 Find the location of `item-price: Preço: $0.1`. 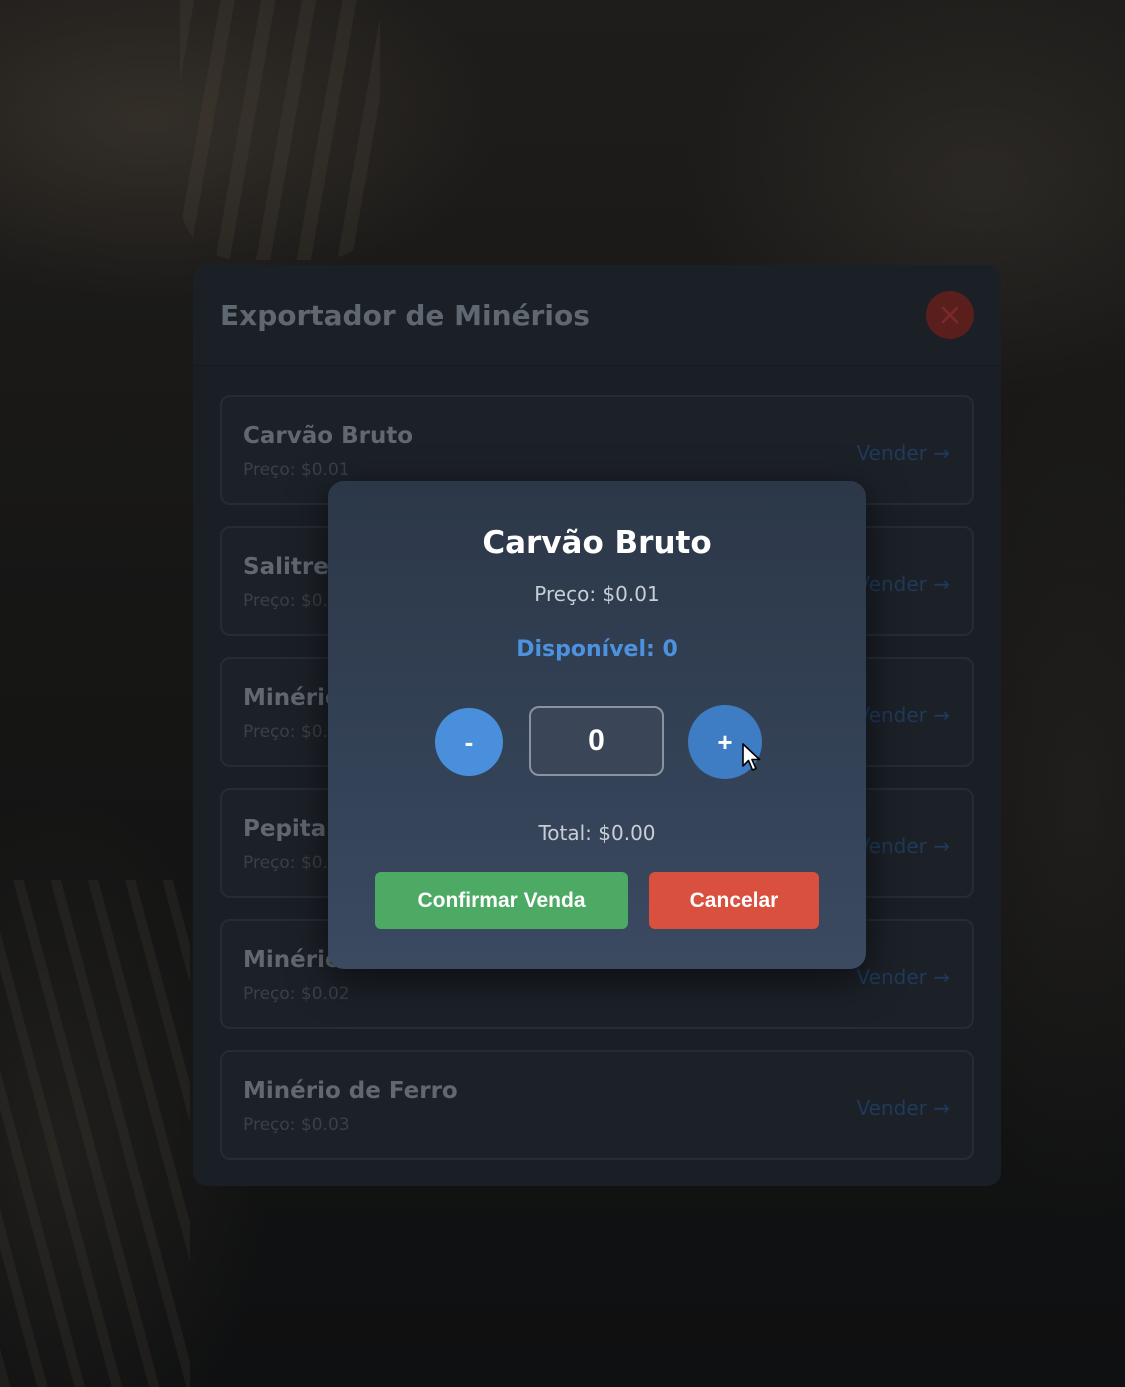

item-price: Preço: $0.1 is located at coordinates (291, 601).